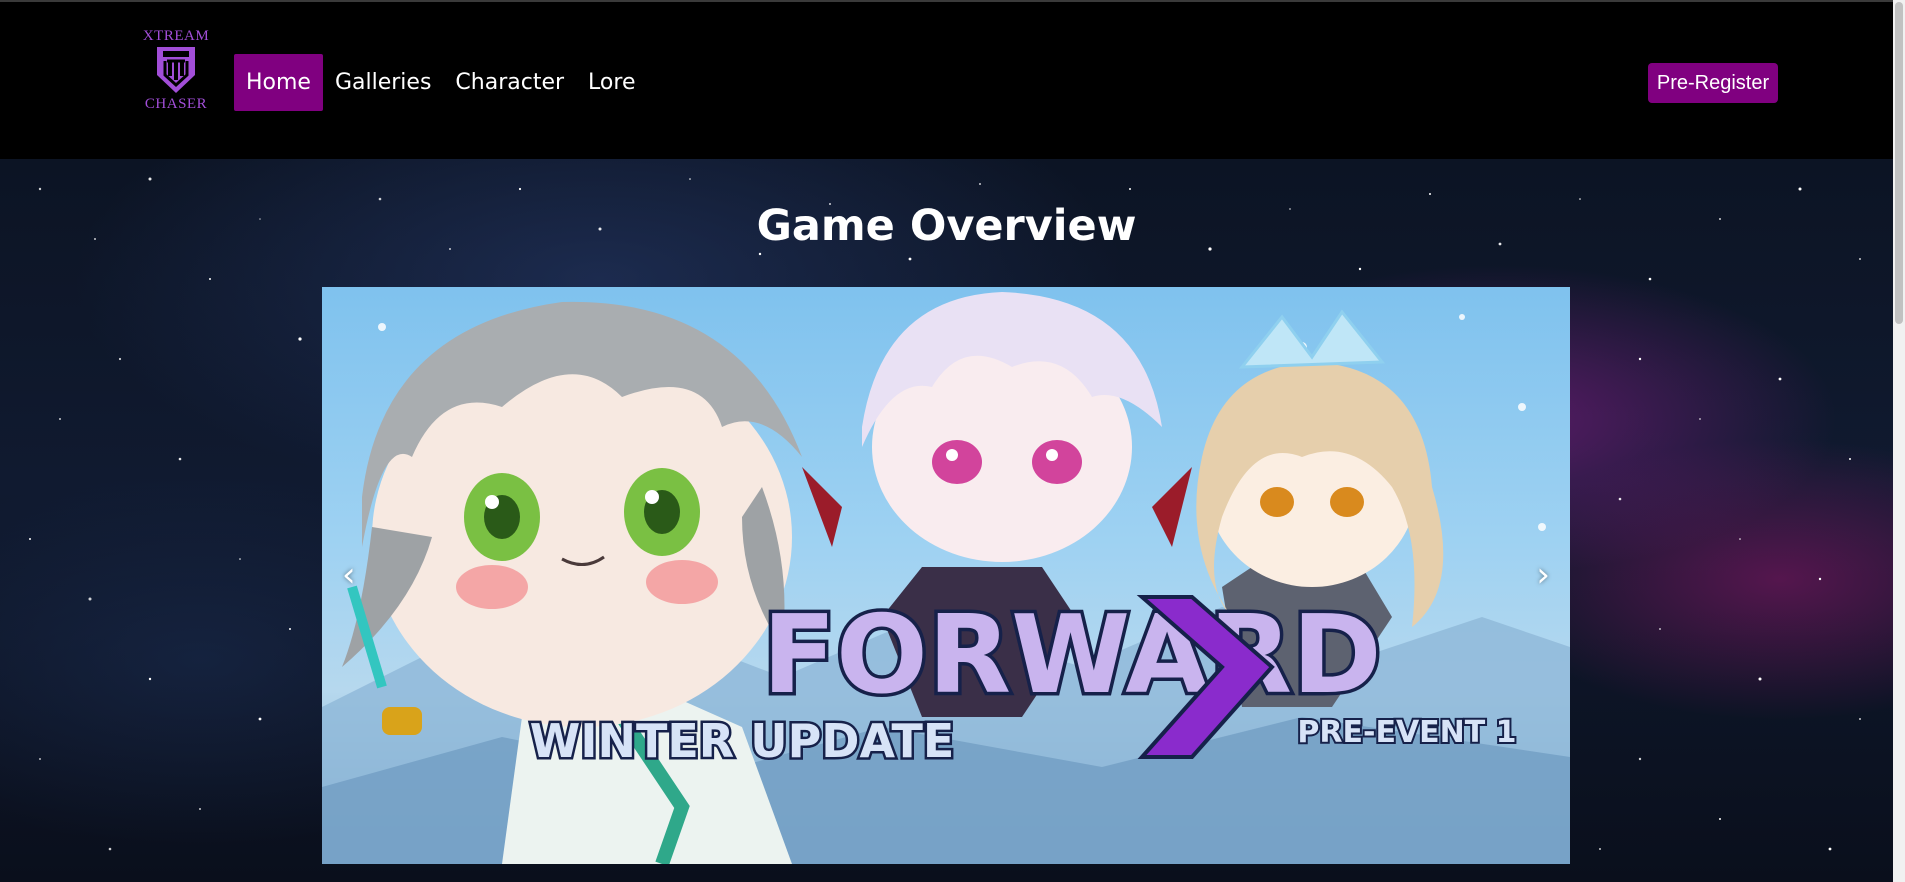 The image size is (1905, 882). I want to click on pre-register-button: Pre-Register, so click(1713, 83).